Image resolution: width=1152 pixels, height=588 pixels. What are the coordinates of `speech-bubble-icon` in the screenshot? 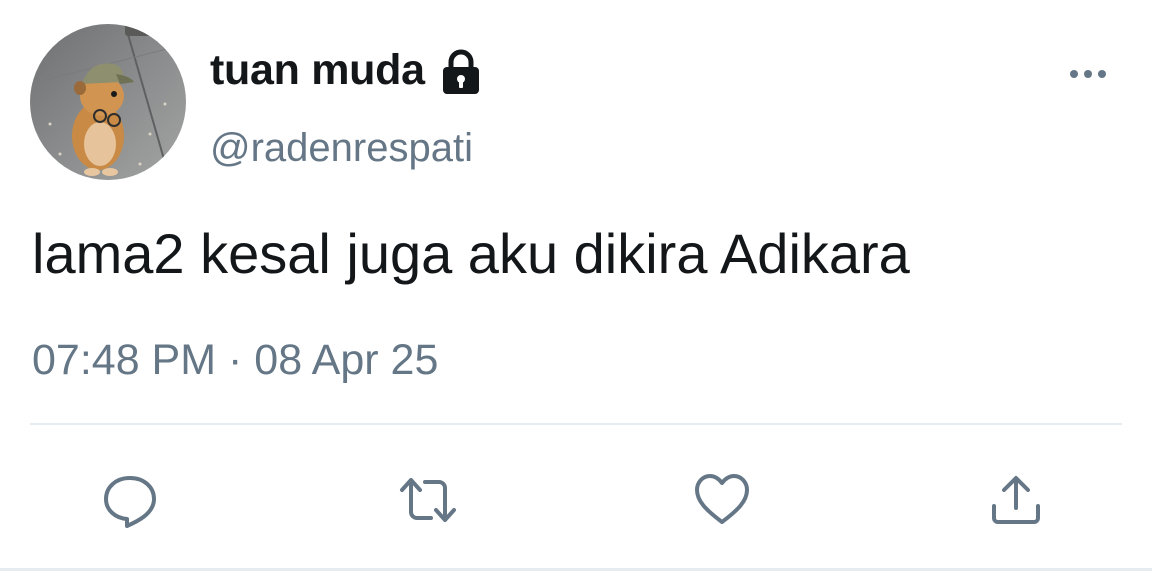 It's located at (130, 502).